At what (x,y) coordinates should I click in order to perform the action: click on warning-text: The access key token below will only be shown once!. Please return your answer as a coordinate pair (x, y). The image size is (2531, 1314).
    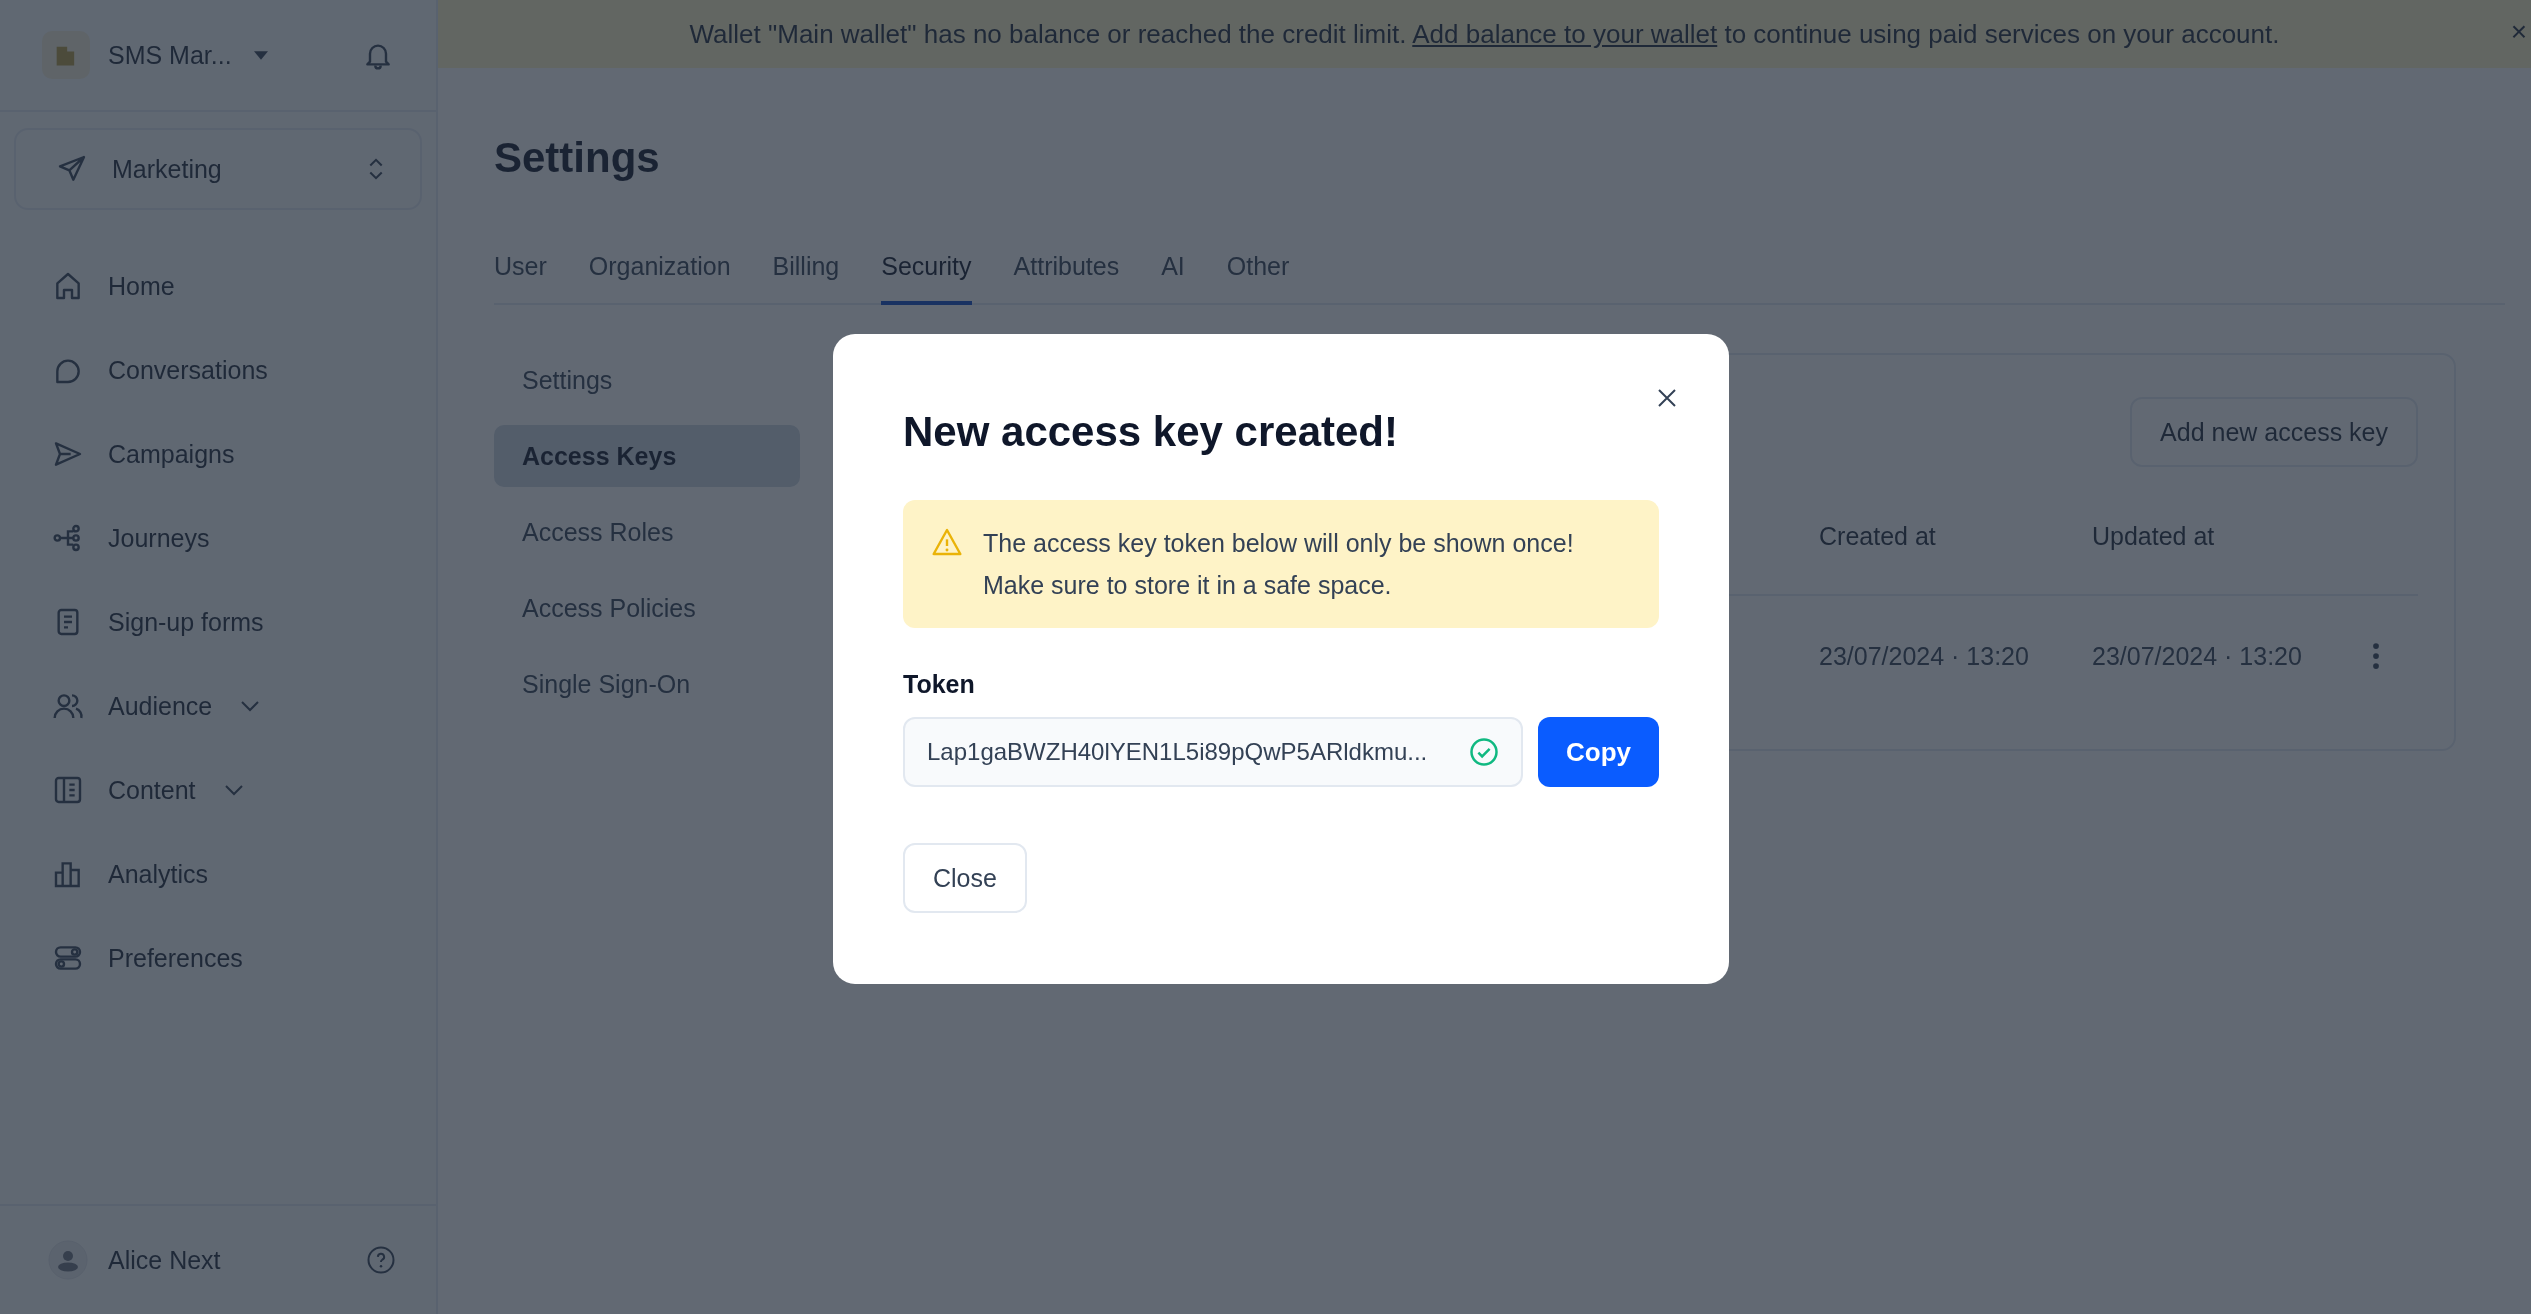
    Looking at the image, I should click on (1278, 543).